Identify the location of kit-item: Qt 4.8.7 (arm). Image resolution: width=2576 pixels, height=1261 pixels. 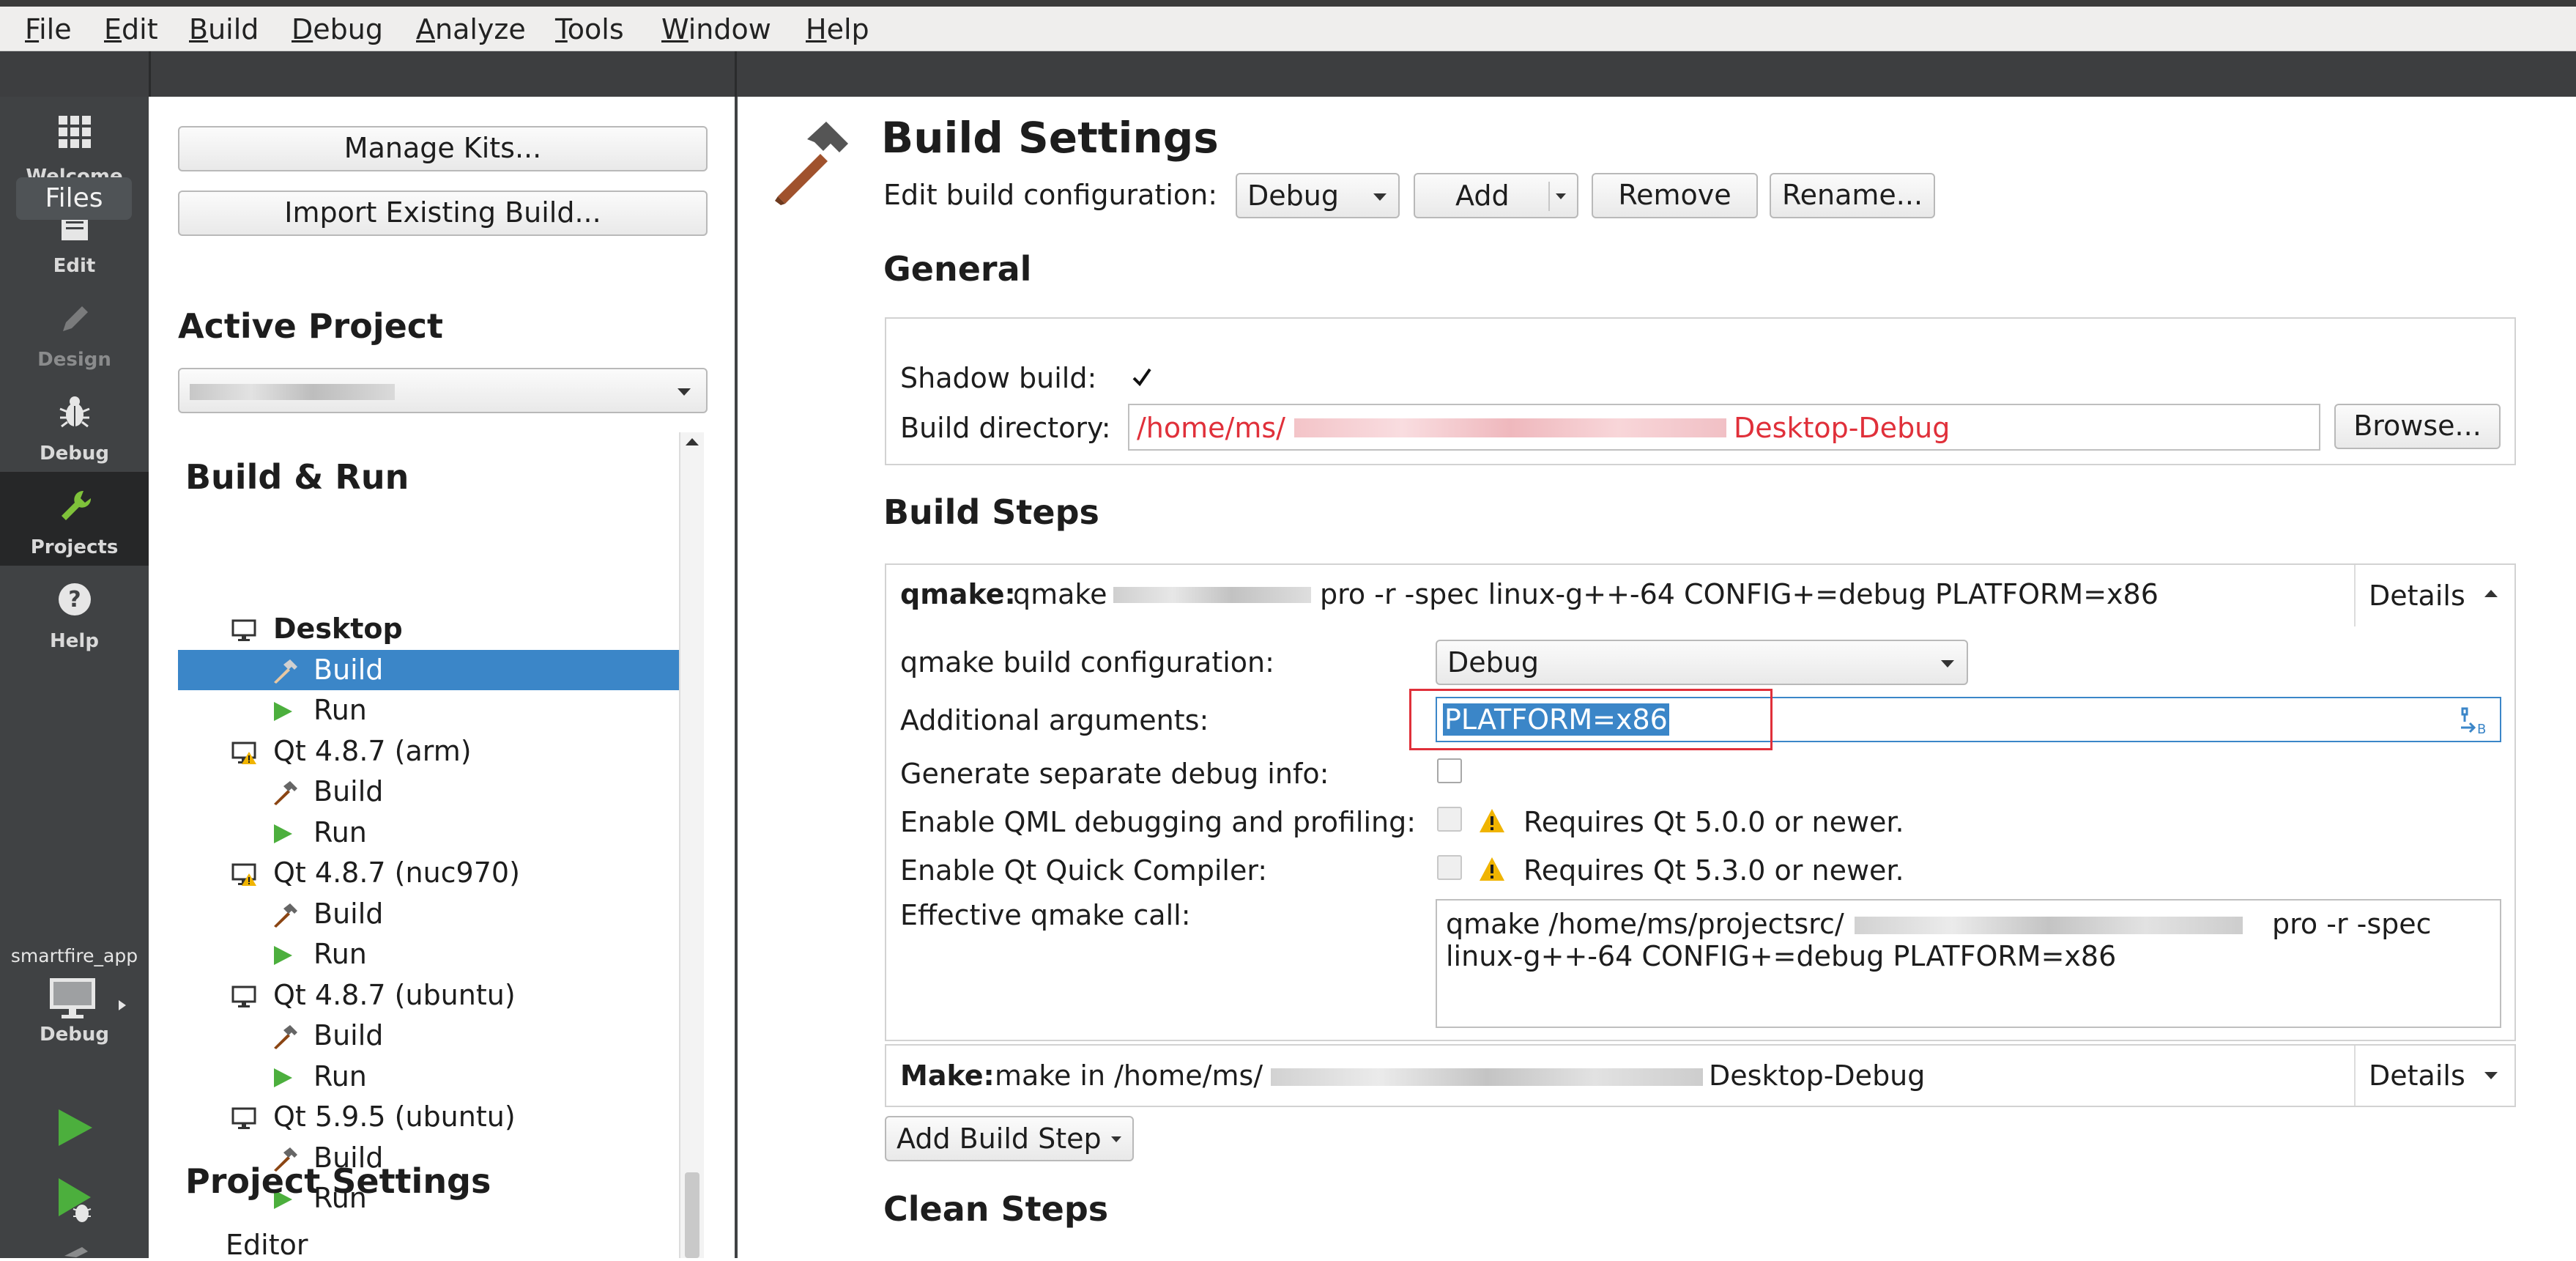
(429, 751).